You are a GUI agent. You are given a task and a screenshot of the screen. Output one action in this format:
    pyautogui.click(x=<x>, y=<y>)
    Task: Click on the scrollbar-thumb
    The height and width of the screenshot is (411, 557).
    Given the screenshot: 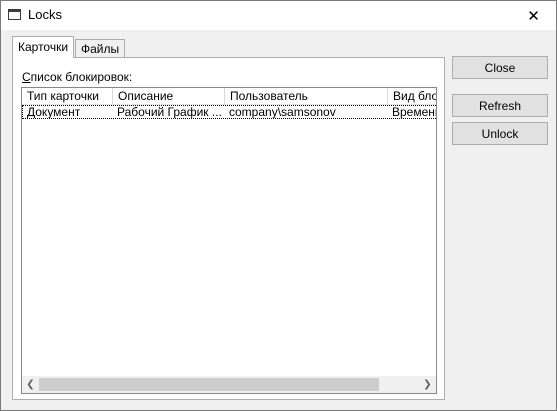 What is the action you would take?
    pyautogui.click(x=209, y=384)
    